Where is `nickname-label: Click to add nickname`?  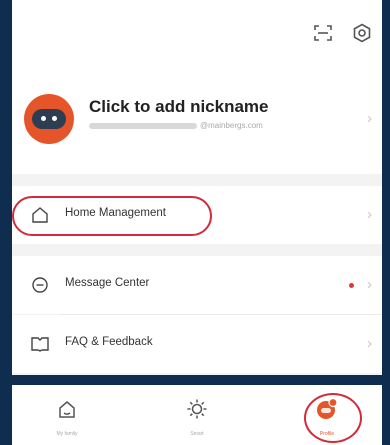 nickname-label: Click to add nickname is located at coordinates (179, 107).